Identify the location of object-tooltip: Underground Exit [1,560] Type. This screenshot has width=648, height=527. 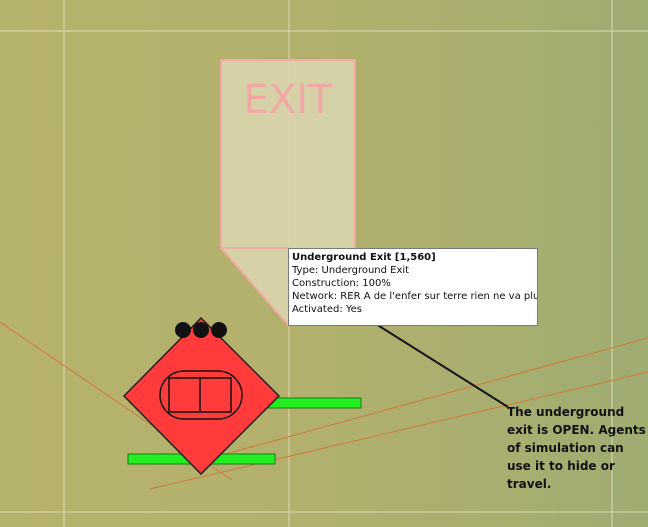
(413, 287).